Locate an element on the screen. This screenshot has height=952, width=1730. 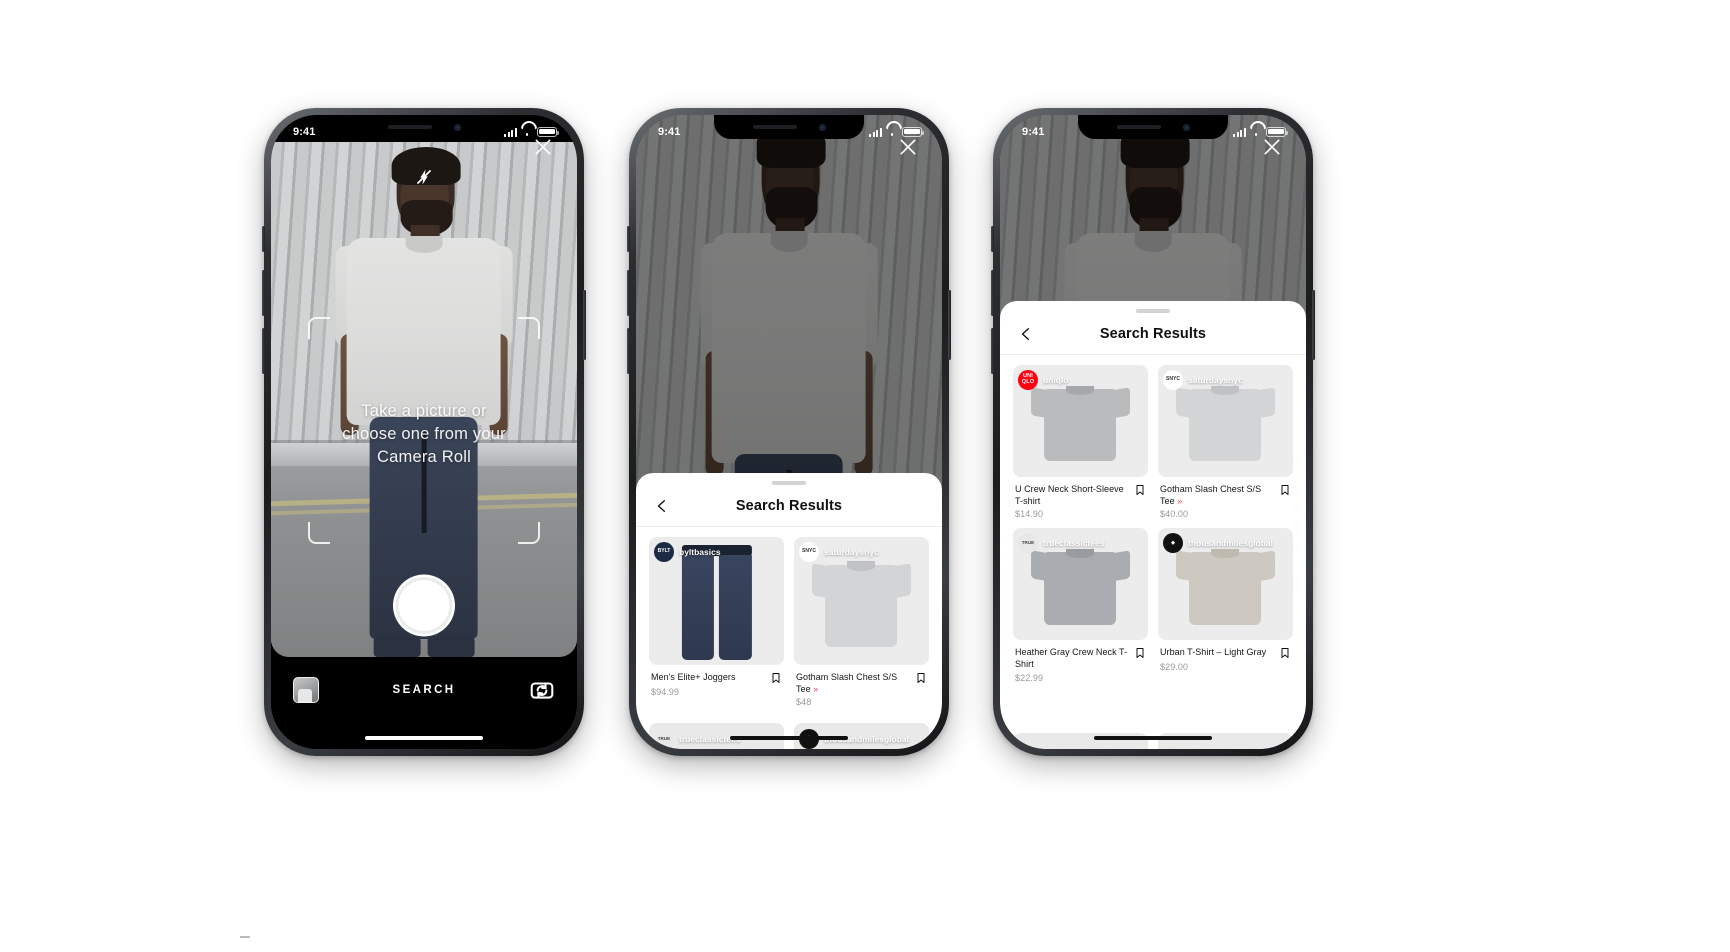
product-image: UNI QLO uniqlo is located at coordinates (1080, 421).